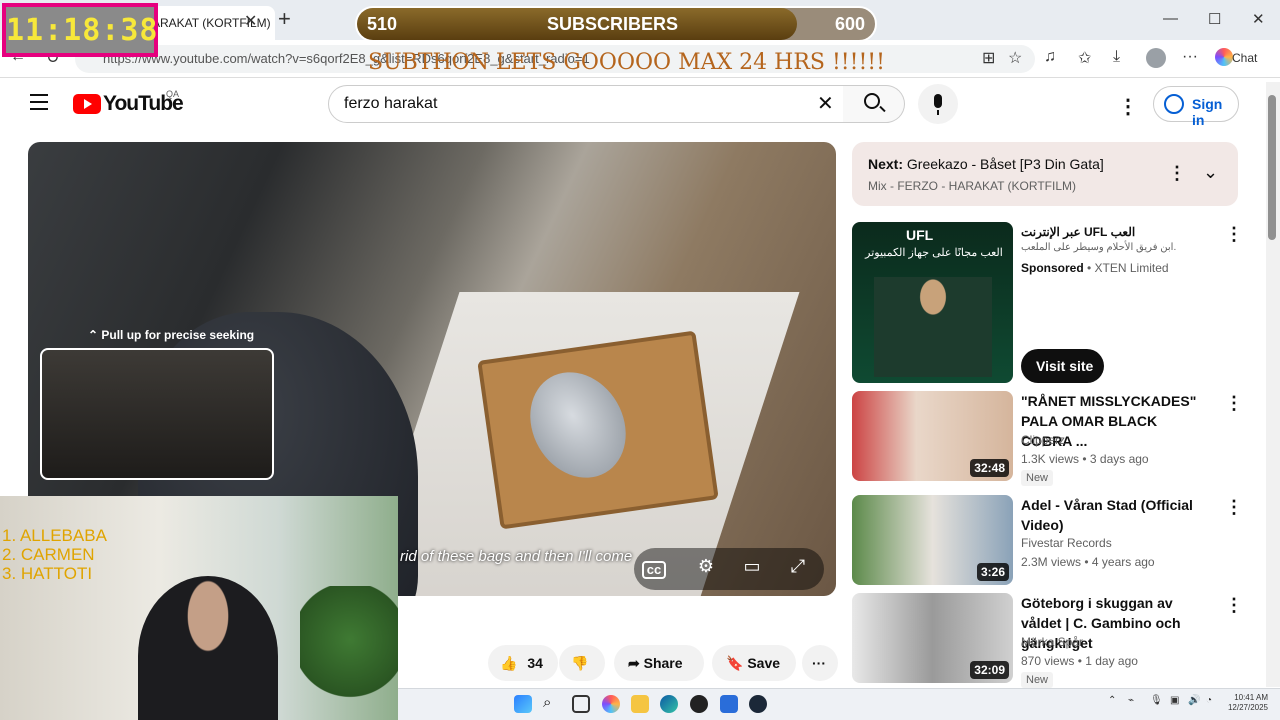 The width and height of the screenshot is (1280, 720). What do you see at coordinates (516, 556) in the screenshot?
I see `video-caption: rid of these bags and then I'll come` at bounding box center [516, 556].